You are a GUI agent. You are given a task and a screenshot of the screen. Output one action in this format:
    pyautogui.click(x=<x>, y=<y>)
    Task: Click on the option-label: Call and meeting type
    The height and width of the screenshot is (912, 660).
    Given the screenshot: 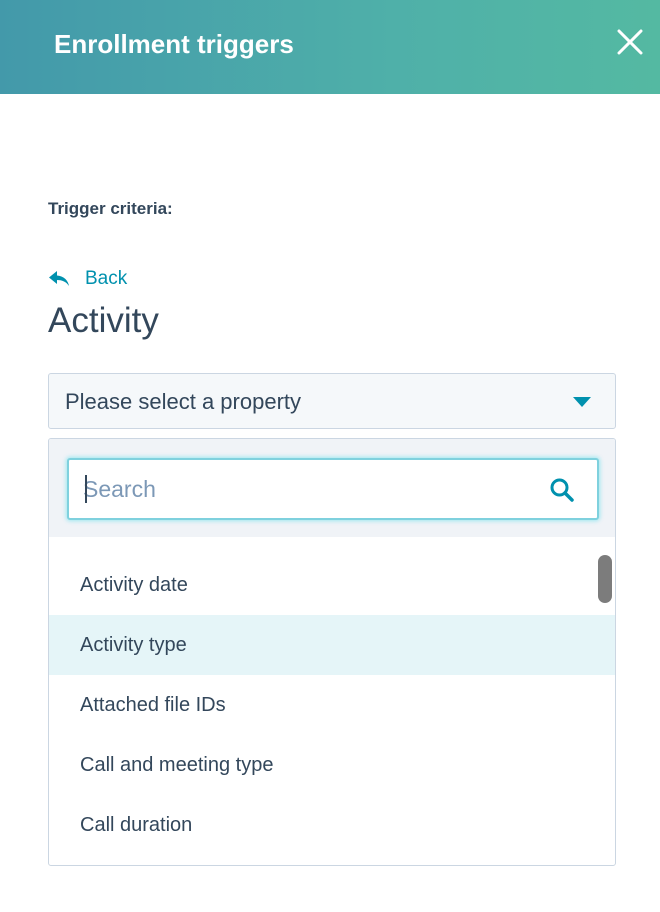 What is the action you would take?
    pyautogui.click(x=177, y=765)
    